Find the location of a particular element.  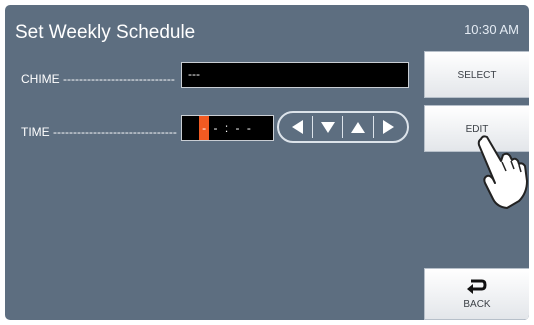

chime-label: CHIME ---------------------------- is located at coordinates (98, 79).